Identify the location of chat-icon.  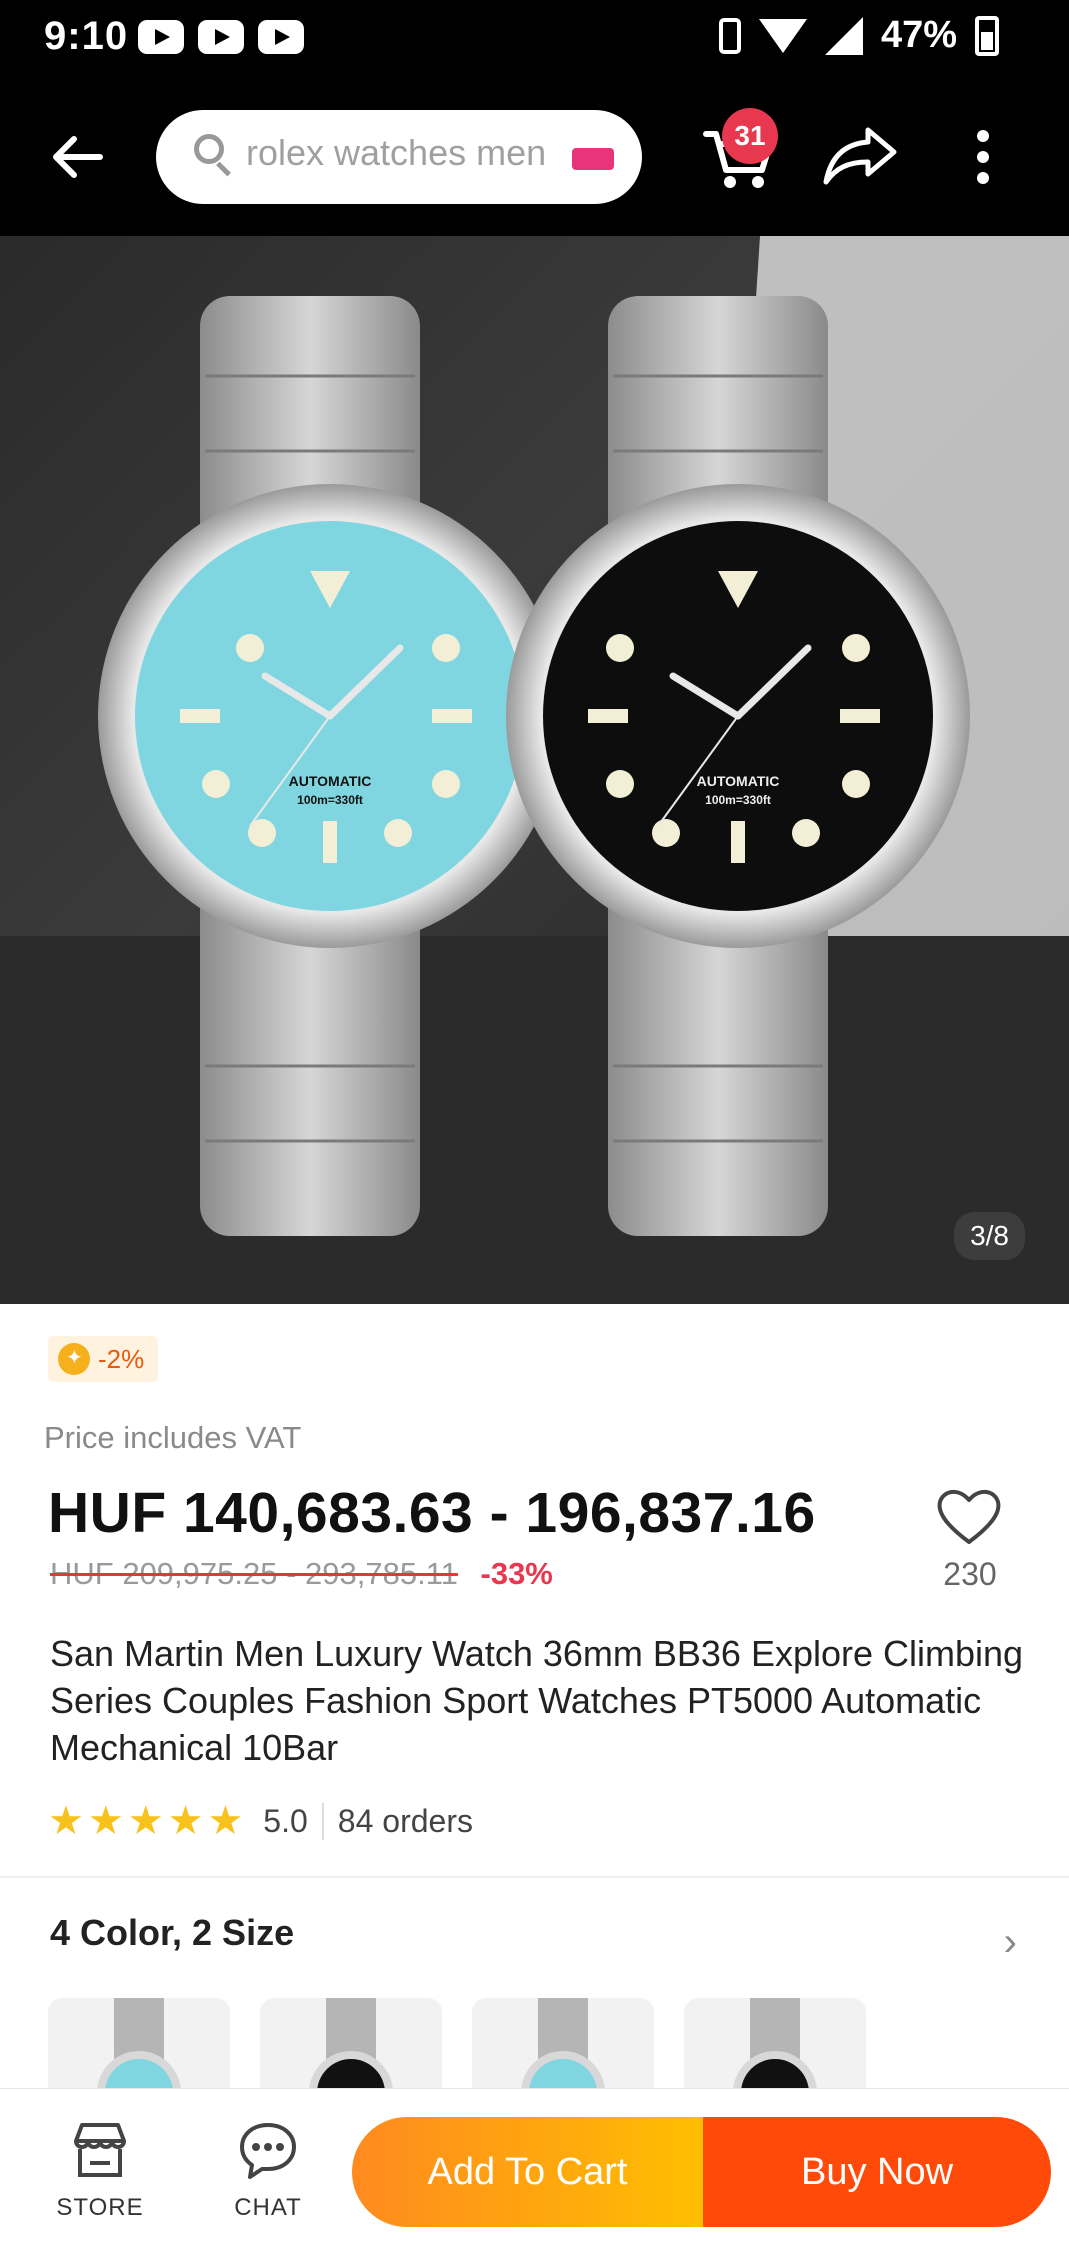
(268, 2151).